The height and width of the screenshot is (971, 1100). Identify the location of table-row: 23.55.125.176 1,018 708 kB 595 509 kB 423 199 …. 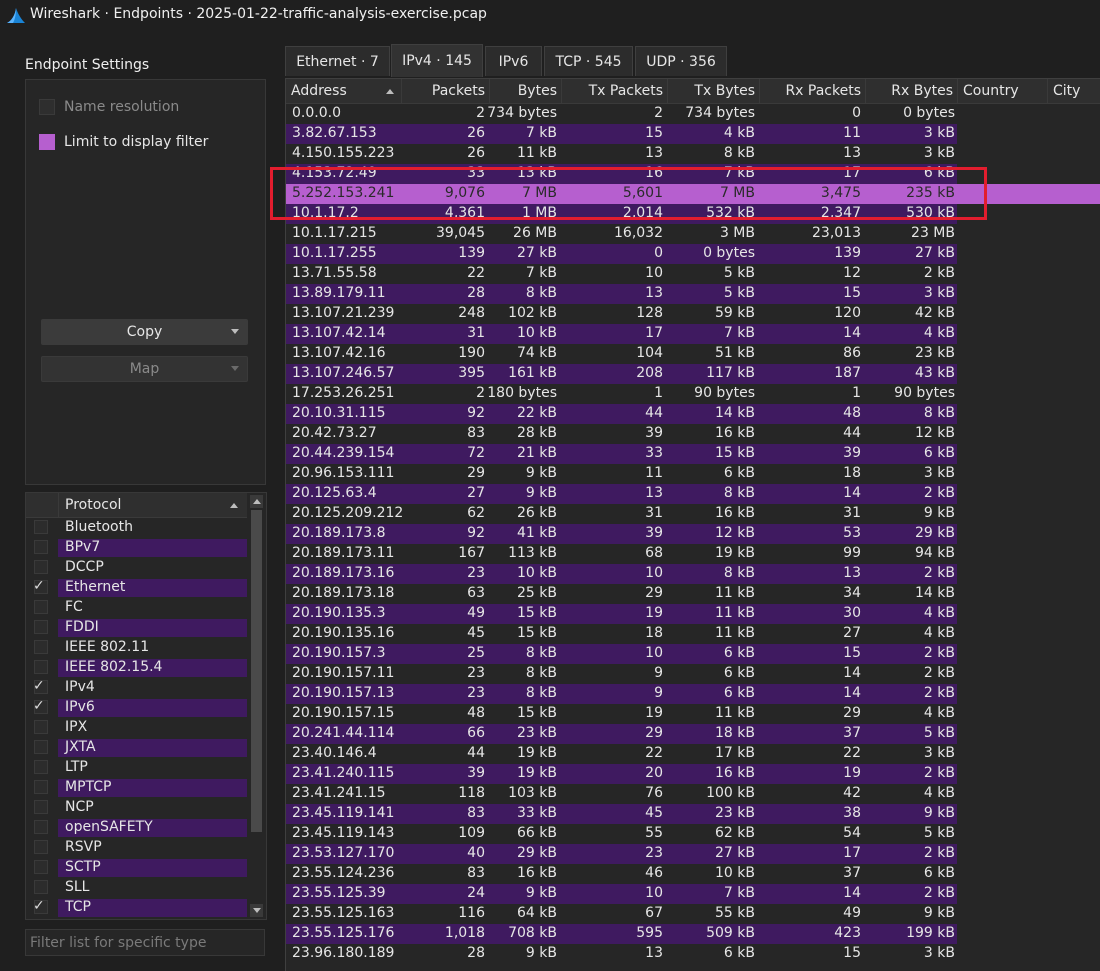
(693, 934).